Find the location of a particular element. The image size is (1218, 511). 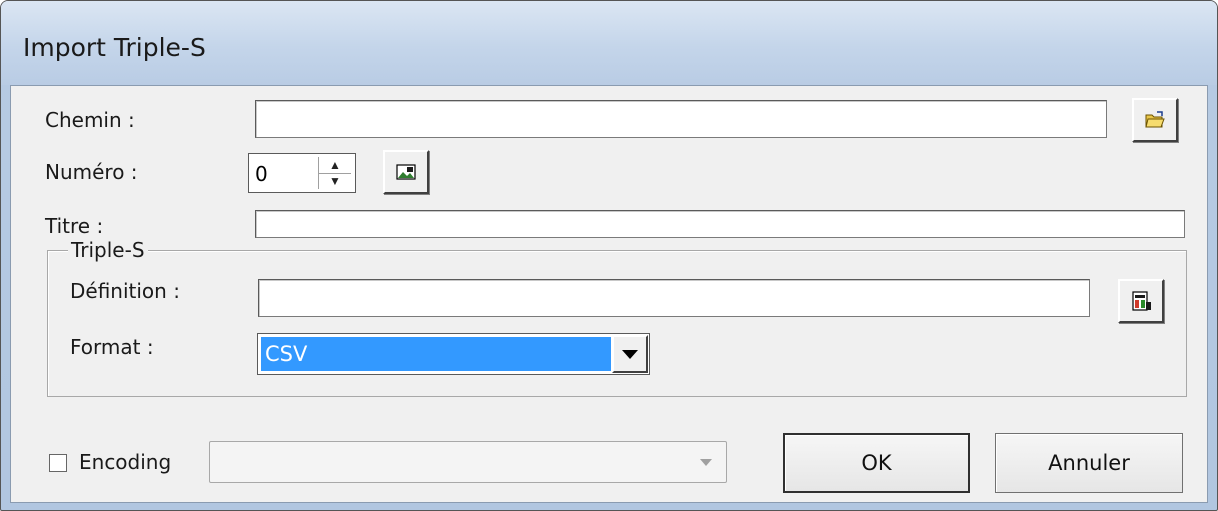

titre-label: Titre : is located at coordinates (74, 226).